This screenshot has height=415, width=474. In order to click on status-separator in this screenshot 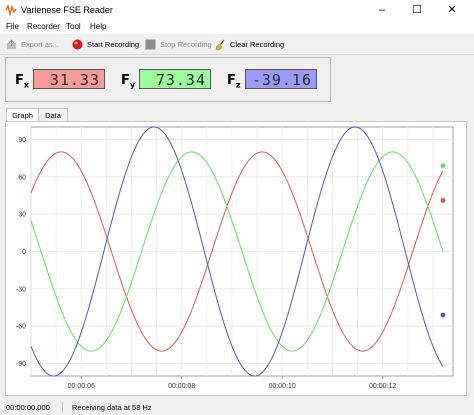, I will do `click(62, 407)`.